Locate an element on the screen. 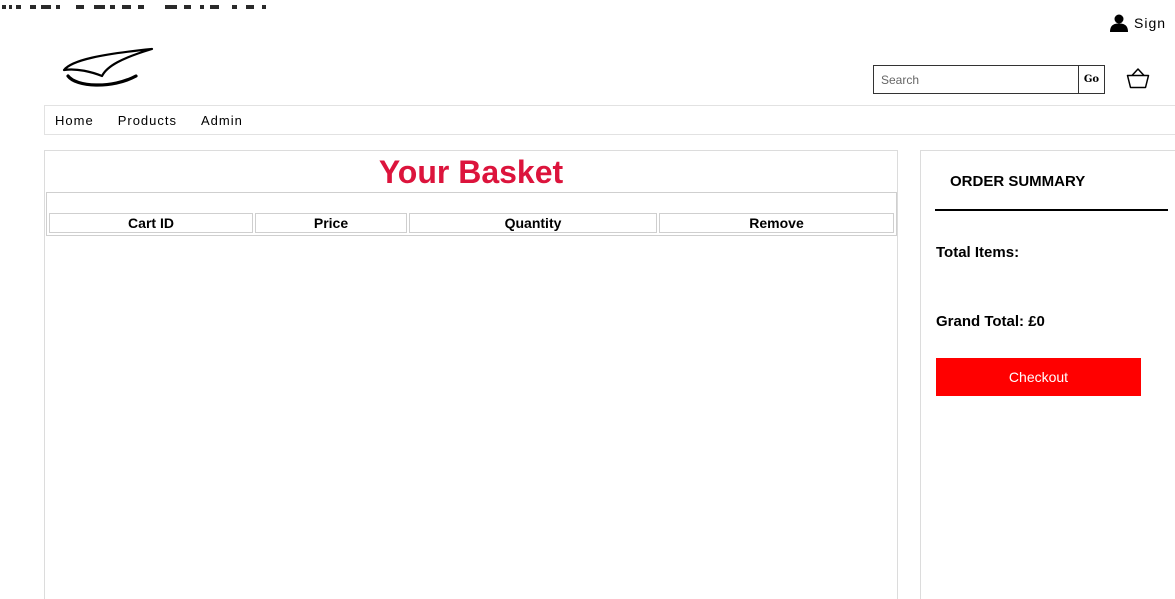 The image size is (1175, 599). nav-item-products: Products is located at coordinates (147, 120).